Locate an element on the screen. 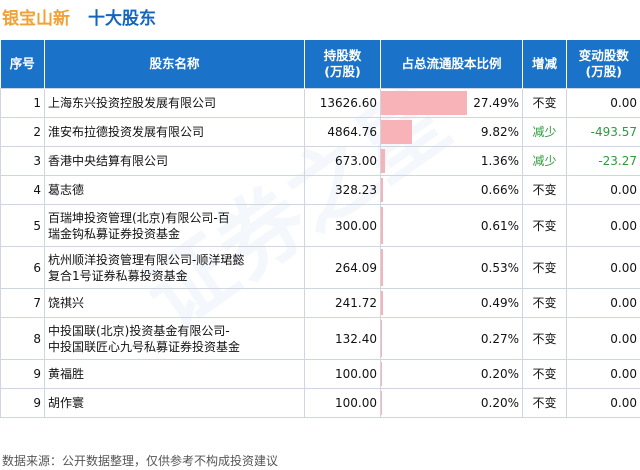  ratio-value: 0.49% is located at coordinates (499, 303).